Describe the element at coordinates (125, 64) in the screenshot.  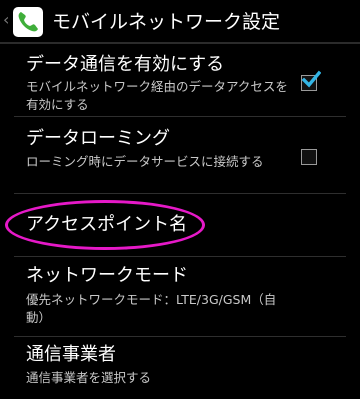
I see `pref-title: データ通信を有効にする` at that location.